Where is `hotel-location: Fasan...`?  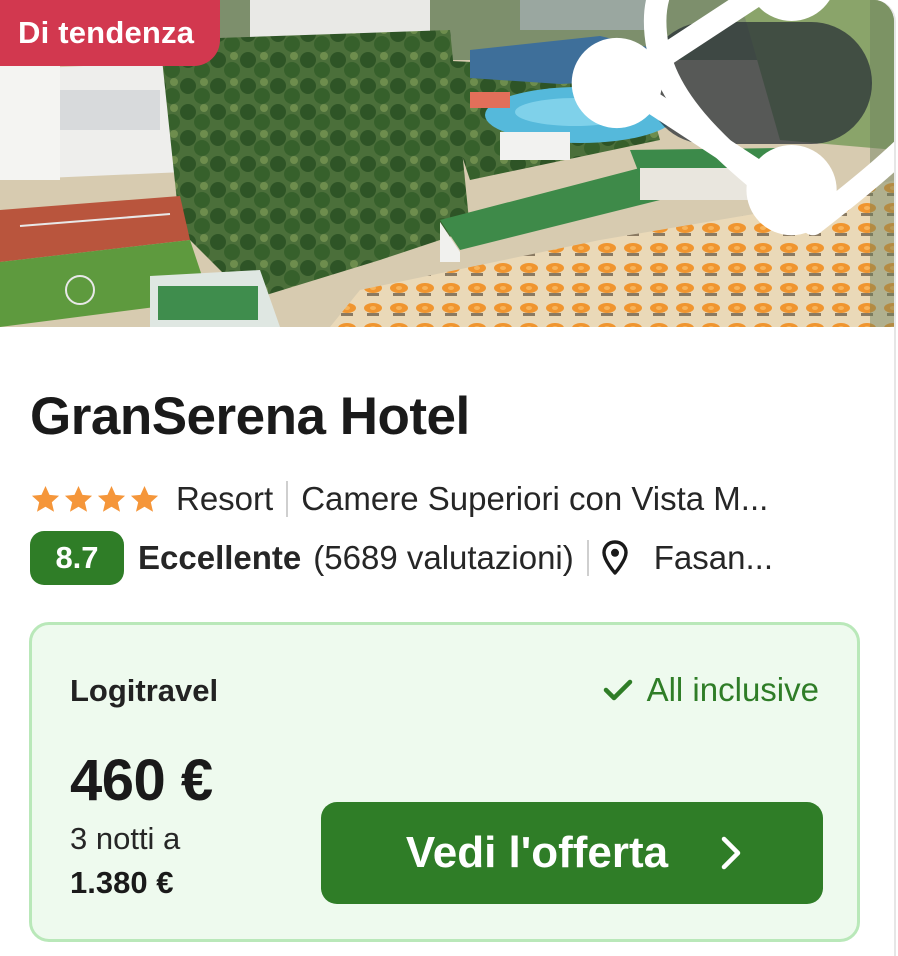
hotel-location: Fasan... is located at coordinates (713, 558).